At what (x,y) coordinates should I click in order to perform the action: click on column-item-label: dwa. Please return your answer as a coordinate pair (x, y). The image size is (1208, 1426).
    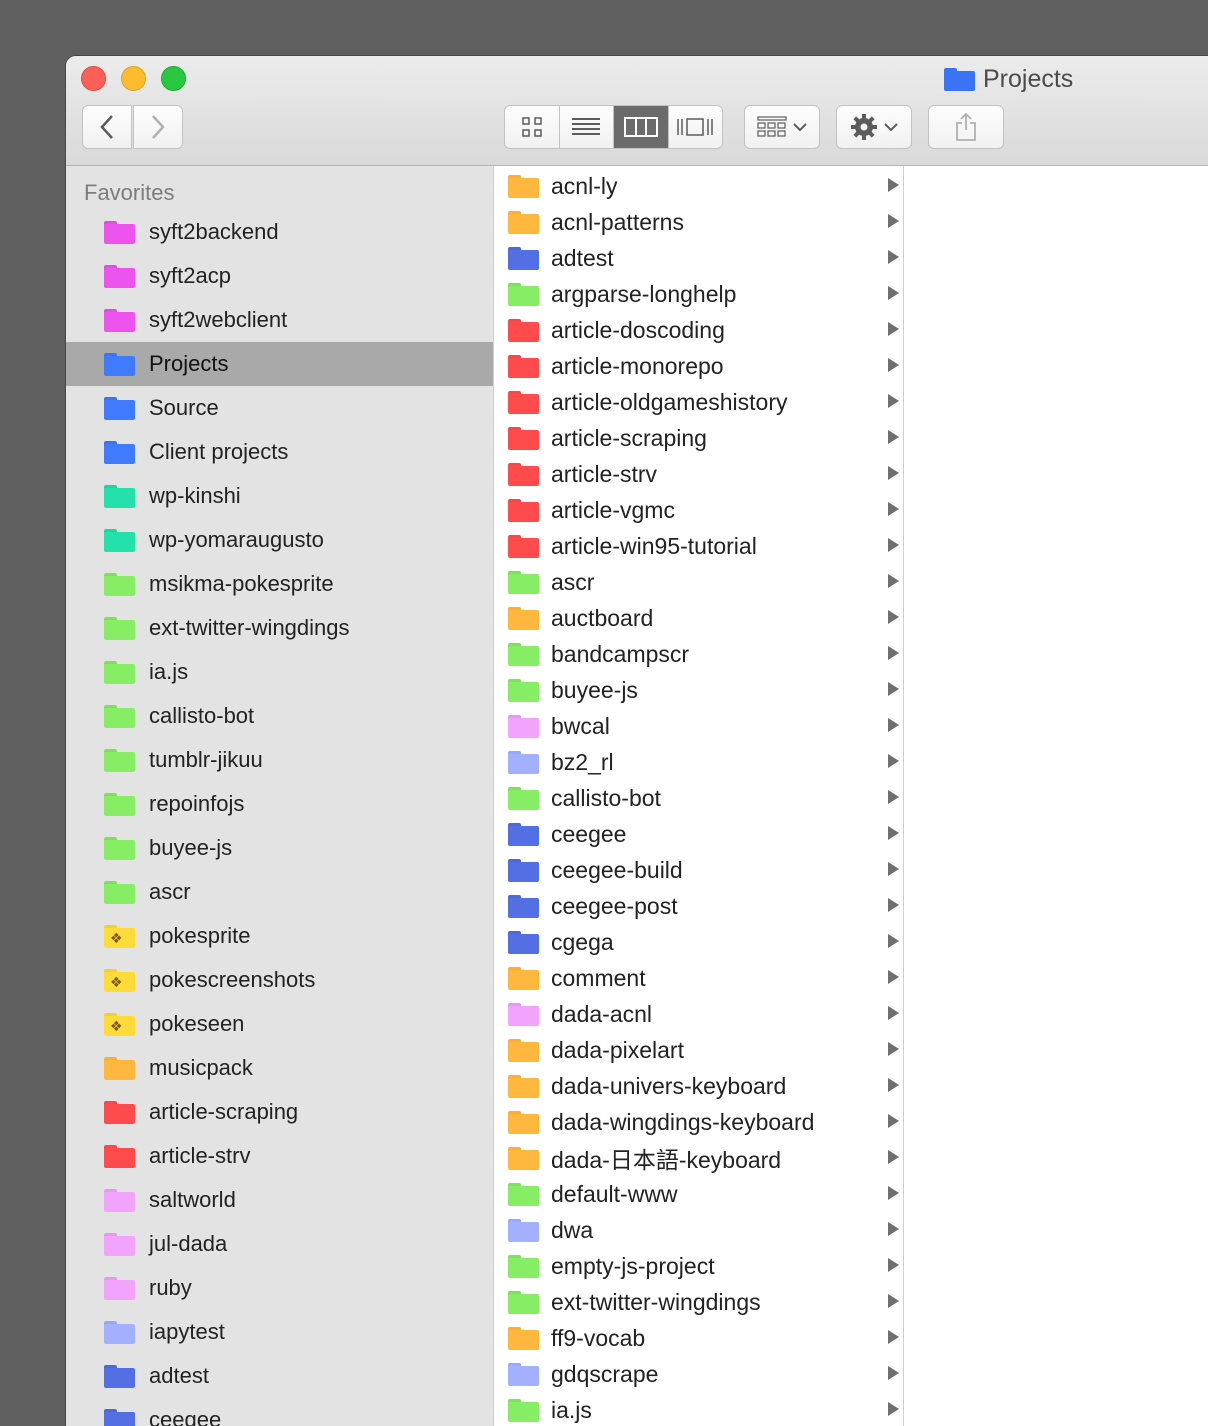
    Looking at the image, I should click on (572, 1229).